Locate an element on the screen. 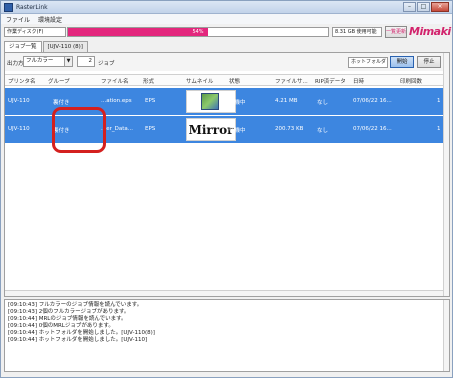 Image resolution: width=453 pixels, height=378 pixels. menu-file: ファイル is located at coordinates (18, 19).